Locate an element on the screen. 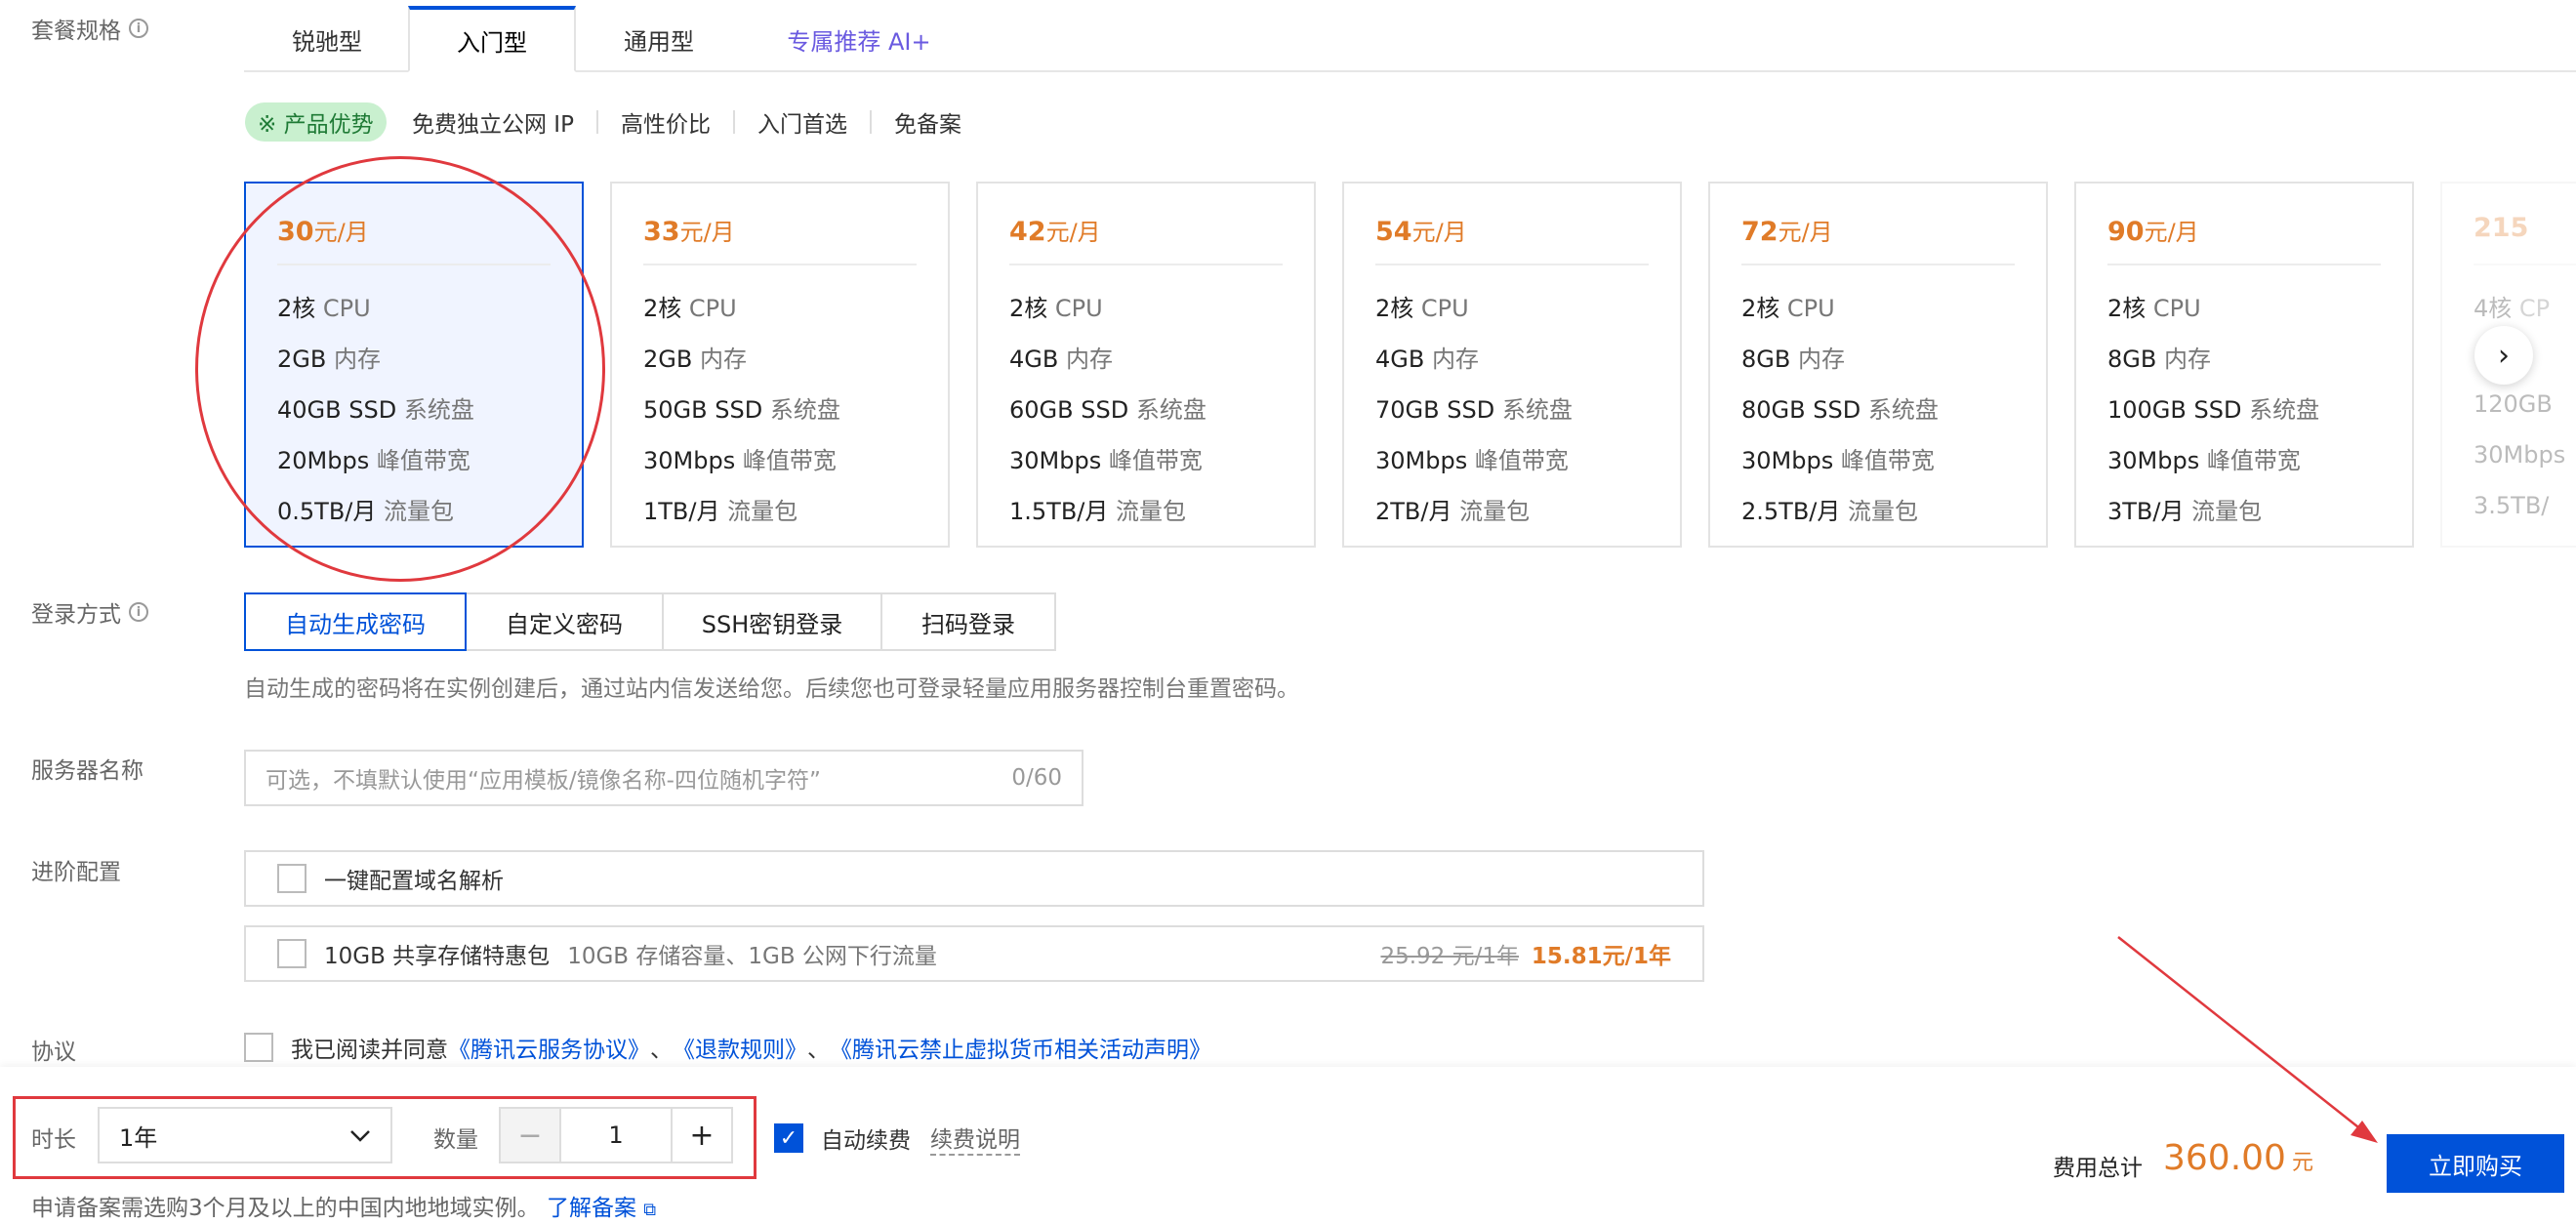 The height and width of the screenshot is (1224, 2576). server-name-placeholder: 可选，不填默认使用“应用模板/镜像名称-四位随机字符” is located at coordinates (543, 781).